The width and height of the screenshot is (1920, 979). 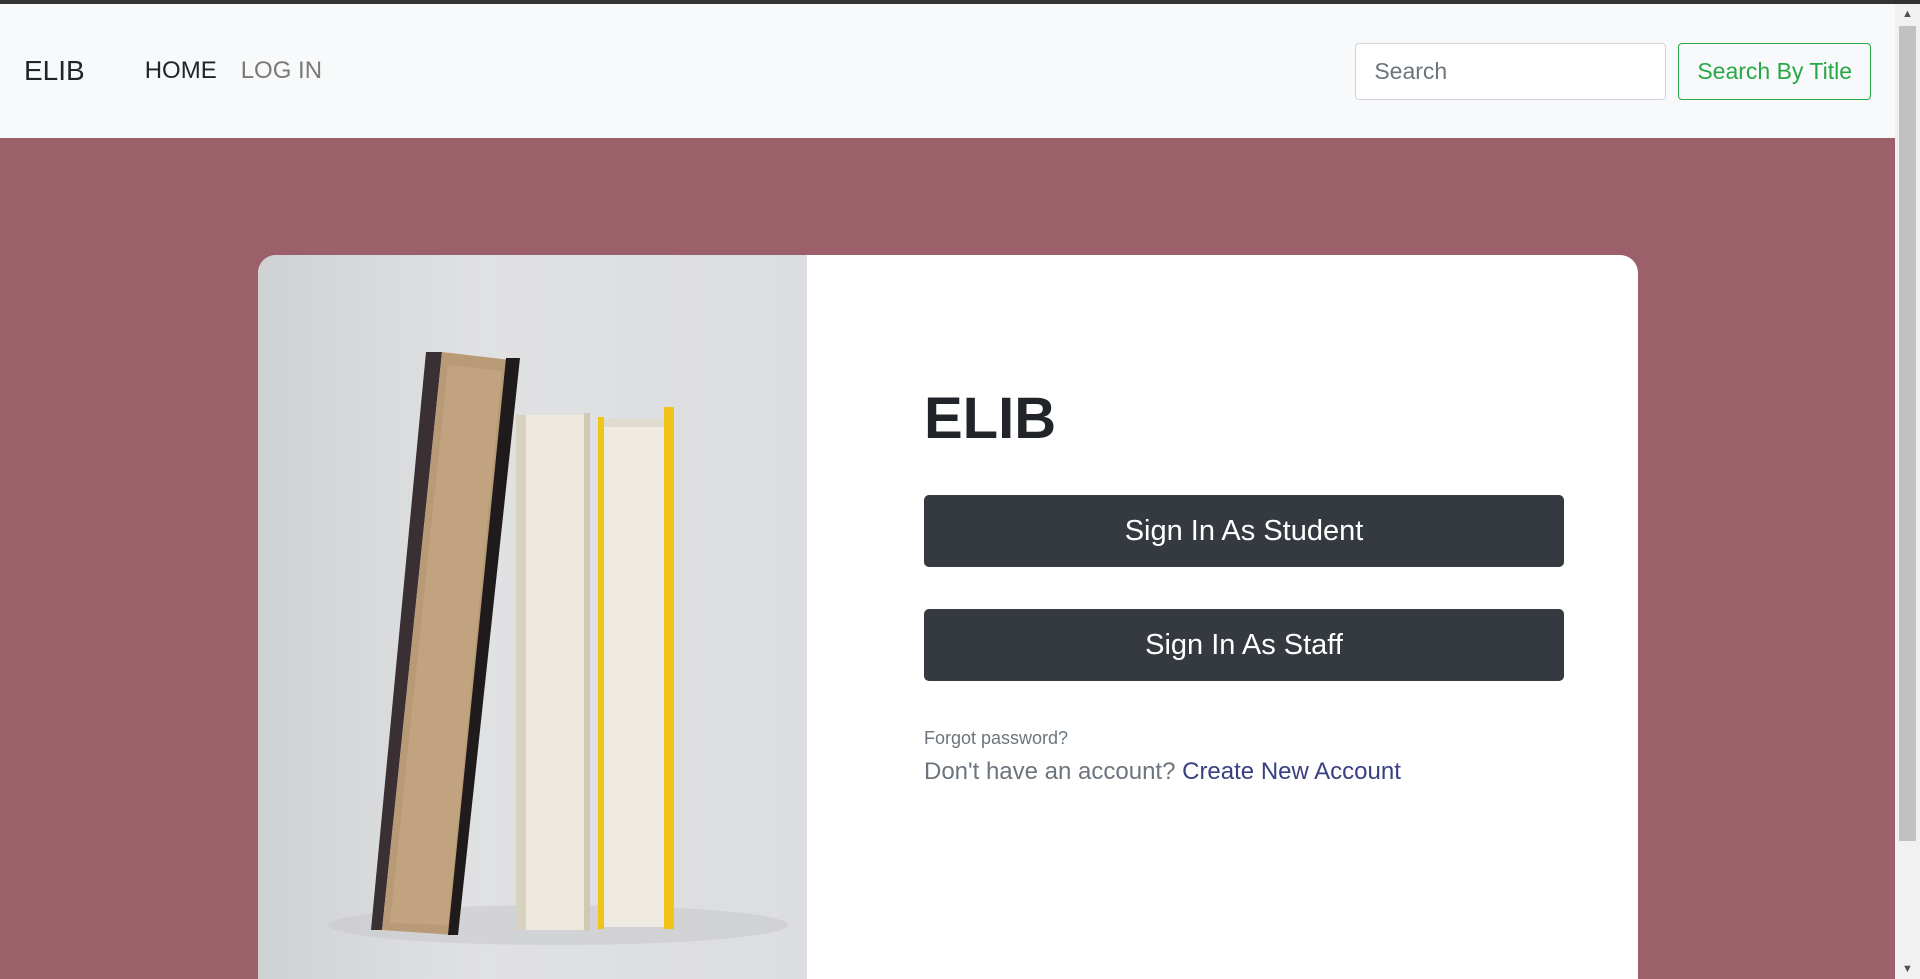 What do you see at coordinates (54, 71) in the screenshot?
I see `brand-logo: ELIB` at bounding box center [54, 71].